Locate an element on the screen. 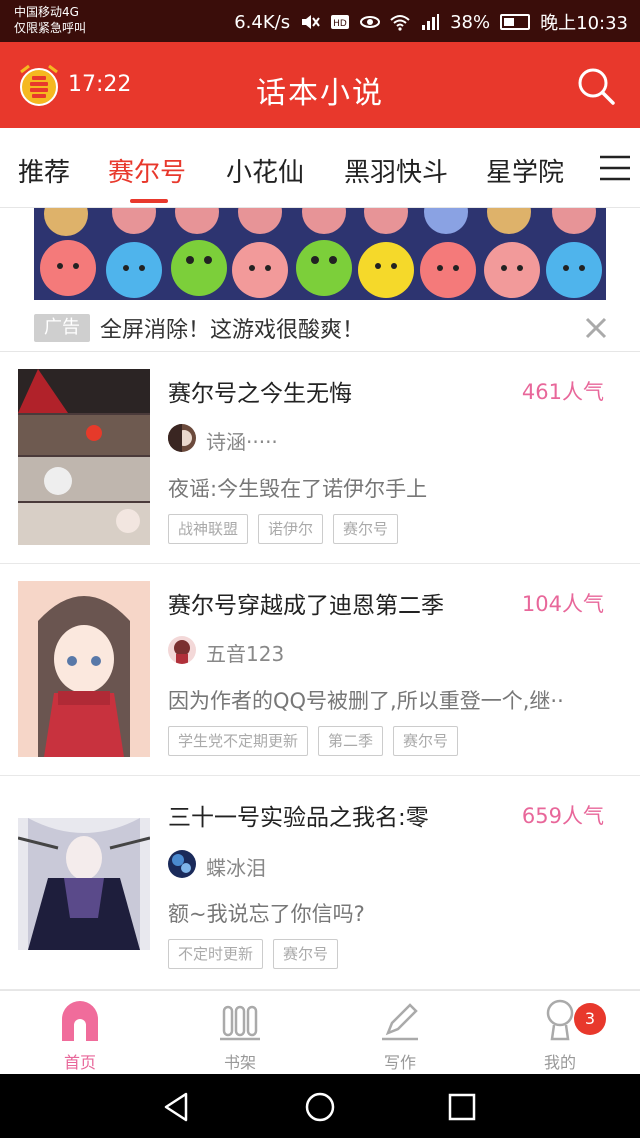 The height and width of the screenshot is (1138, 640). carrier-name: 中国移动4G is located at coordinates (46, 12).